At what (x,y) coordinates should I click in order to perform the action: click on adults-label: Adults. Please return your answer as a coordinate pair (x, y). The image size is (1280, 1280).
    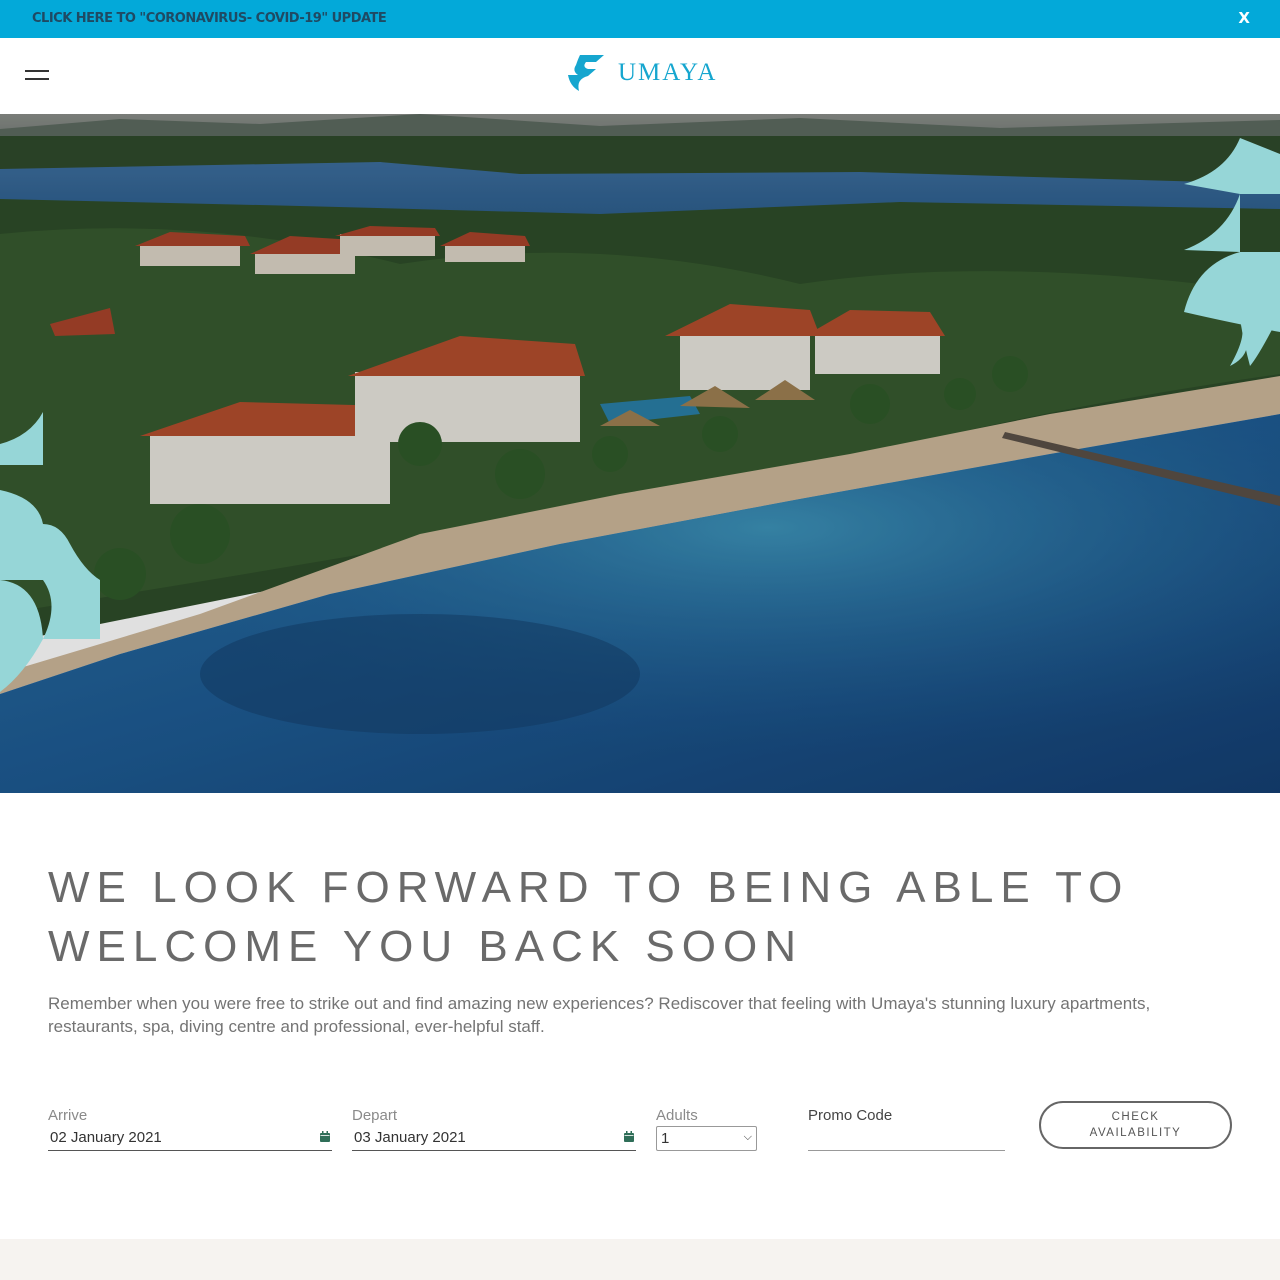
    Looking at the image, I should click on (677, 1115).